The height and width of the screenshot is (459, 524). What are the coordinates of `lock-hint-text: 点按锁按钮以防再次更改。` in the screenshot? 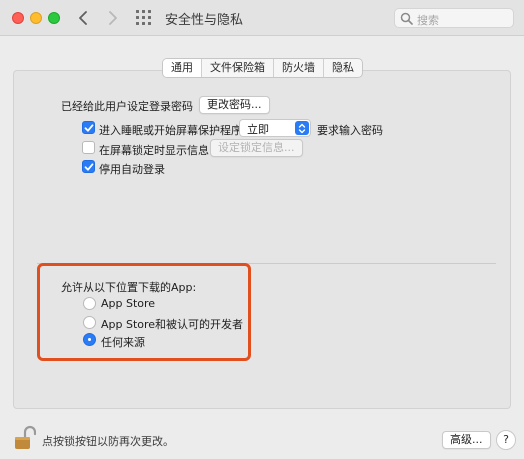 It's located at (108, 441).